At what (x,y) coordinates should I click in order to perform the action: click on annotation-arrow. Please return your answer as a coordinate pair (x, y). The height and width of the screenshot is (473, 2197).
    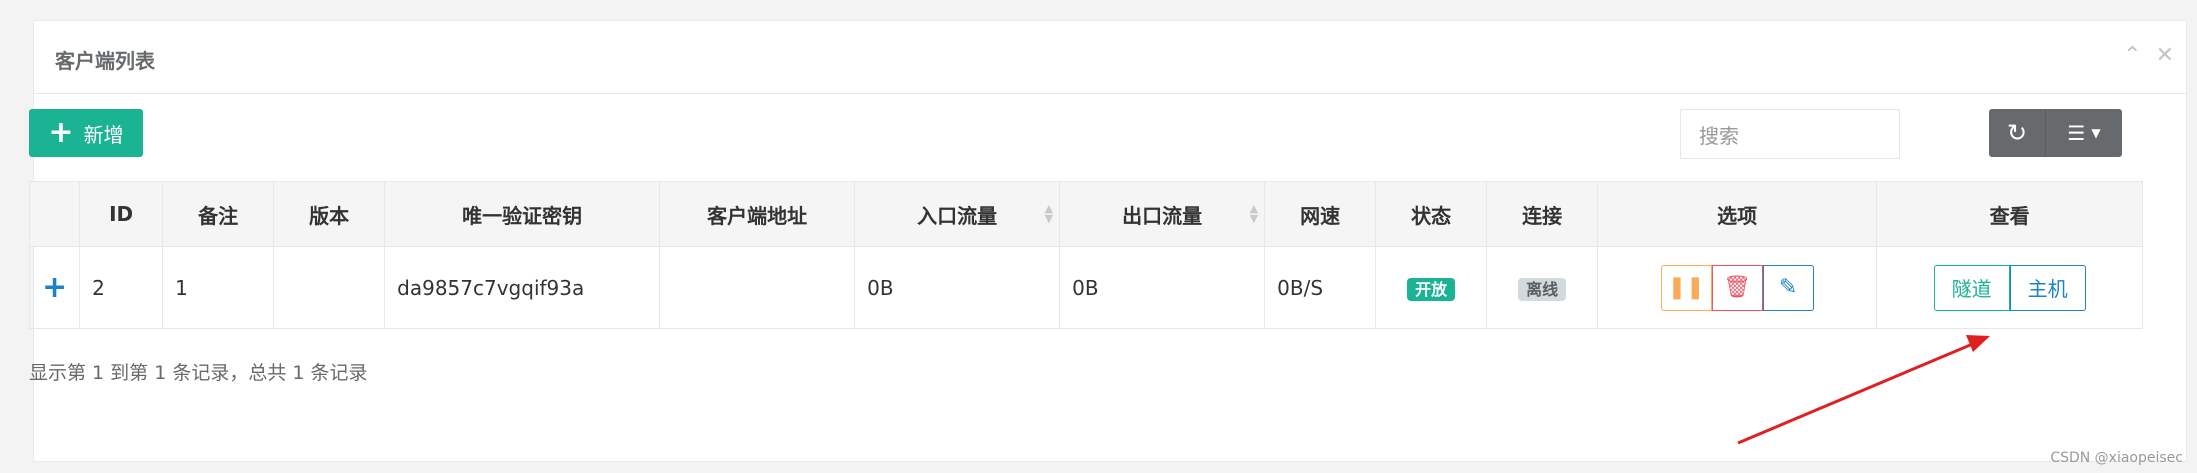
    Looking at the image, I should click on (1863, 390).